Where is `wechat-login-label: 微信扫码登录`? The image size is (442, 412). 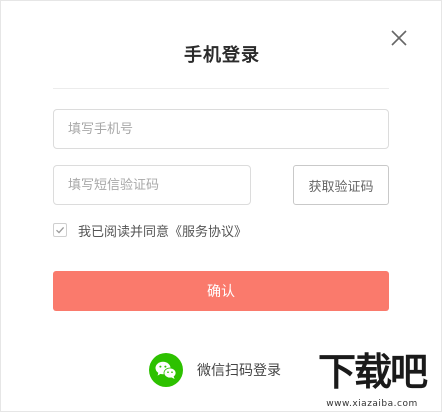 wechat-login-label: 微信扫码登录 is located at coordinates (239, 371).